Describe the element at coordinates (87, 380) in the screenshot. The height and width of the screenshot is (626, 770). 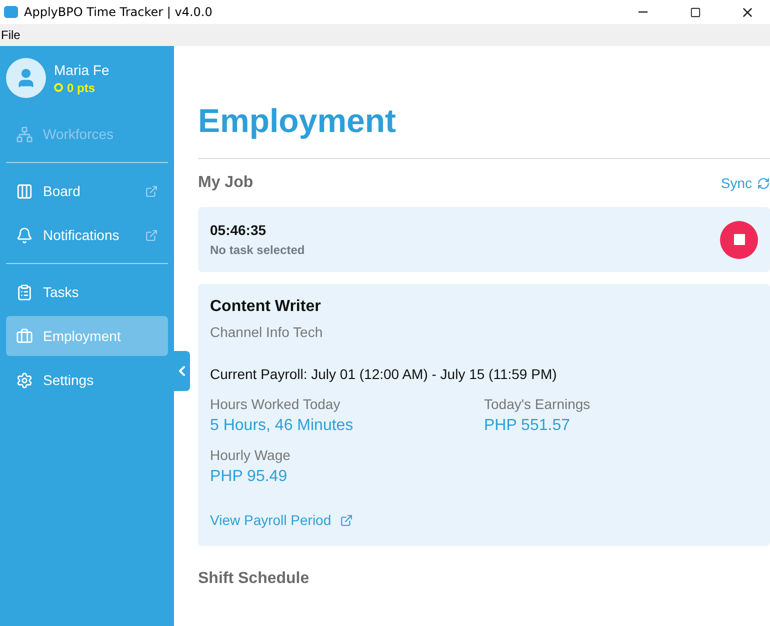
I see `nav-item: Settings` at that location.